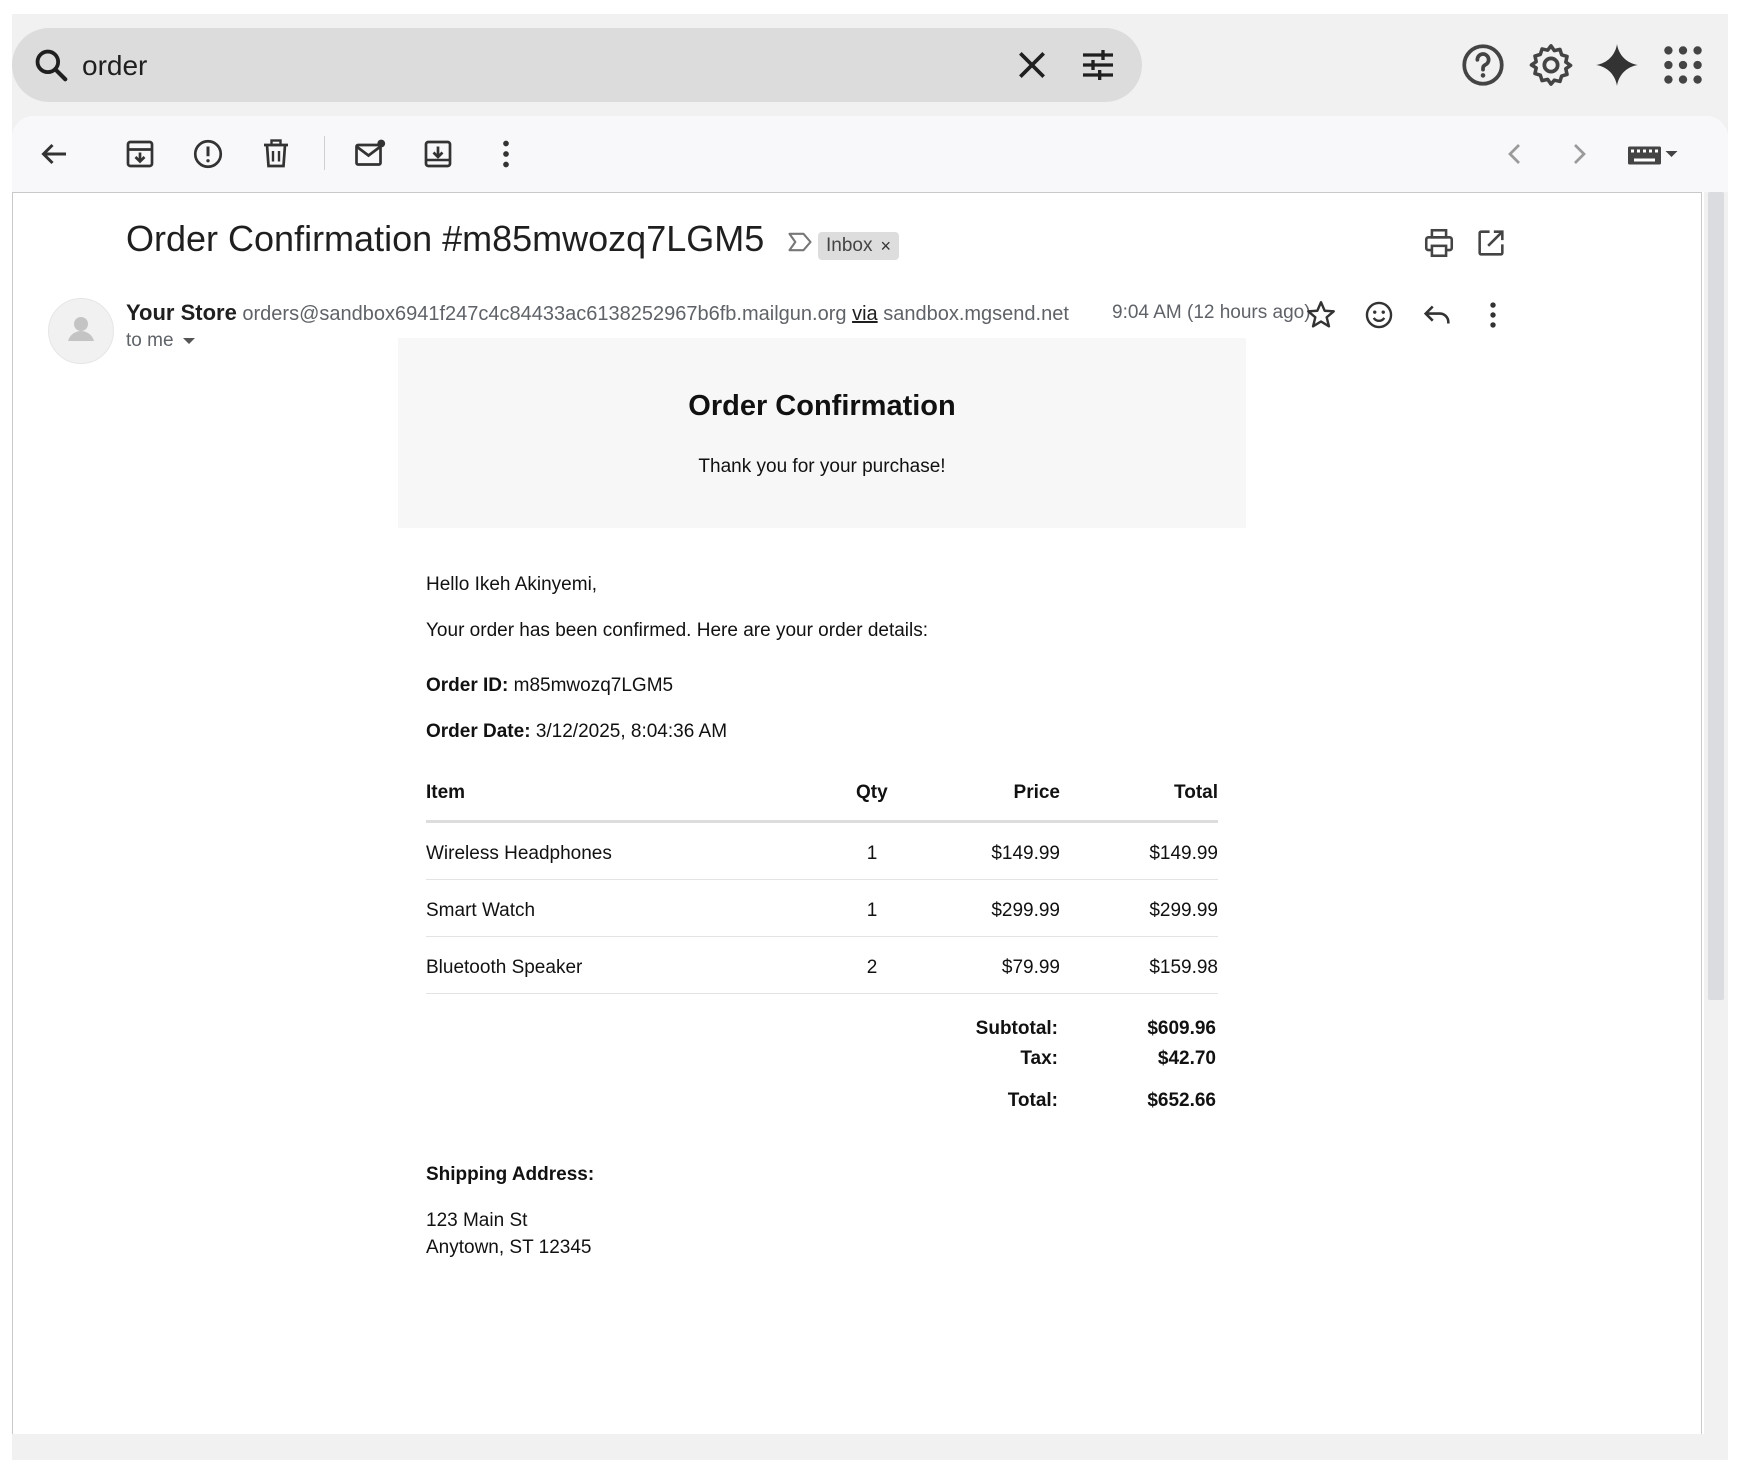 The width and height of the screenshot is (1742, 1470). What do you see at coordinates (849, 245) in the screenshot?
I see `inbox-label-text: Inbox` at bounding box center [849, 245].